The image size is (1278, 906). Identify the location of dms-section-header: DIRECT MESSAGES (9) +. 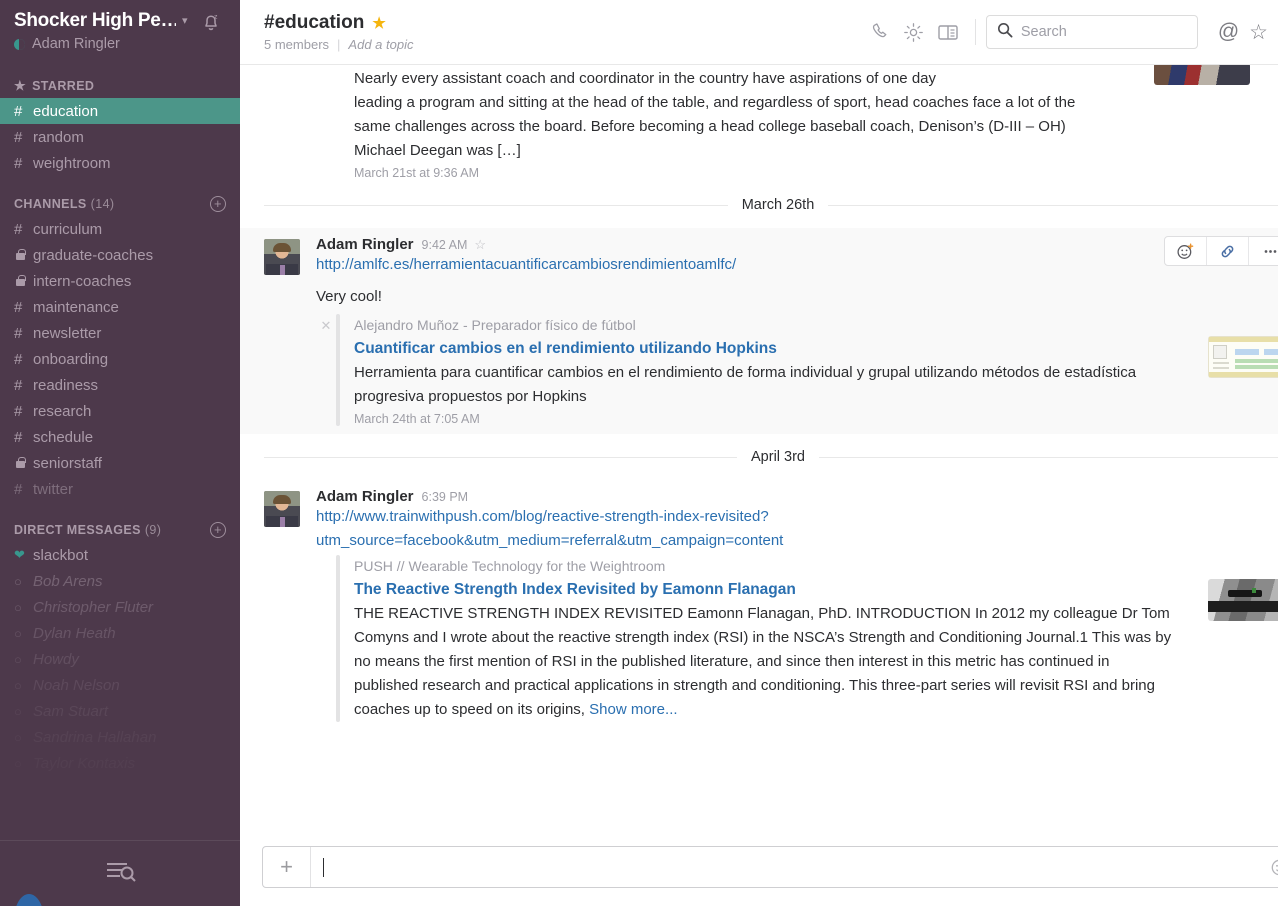
(120, 530).